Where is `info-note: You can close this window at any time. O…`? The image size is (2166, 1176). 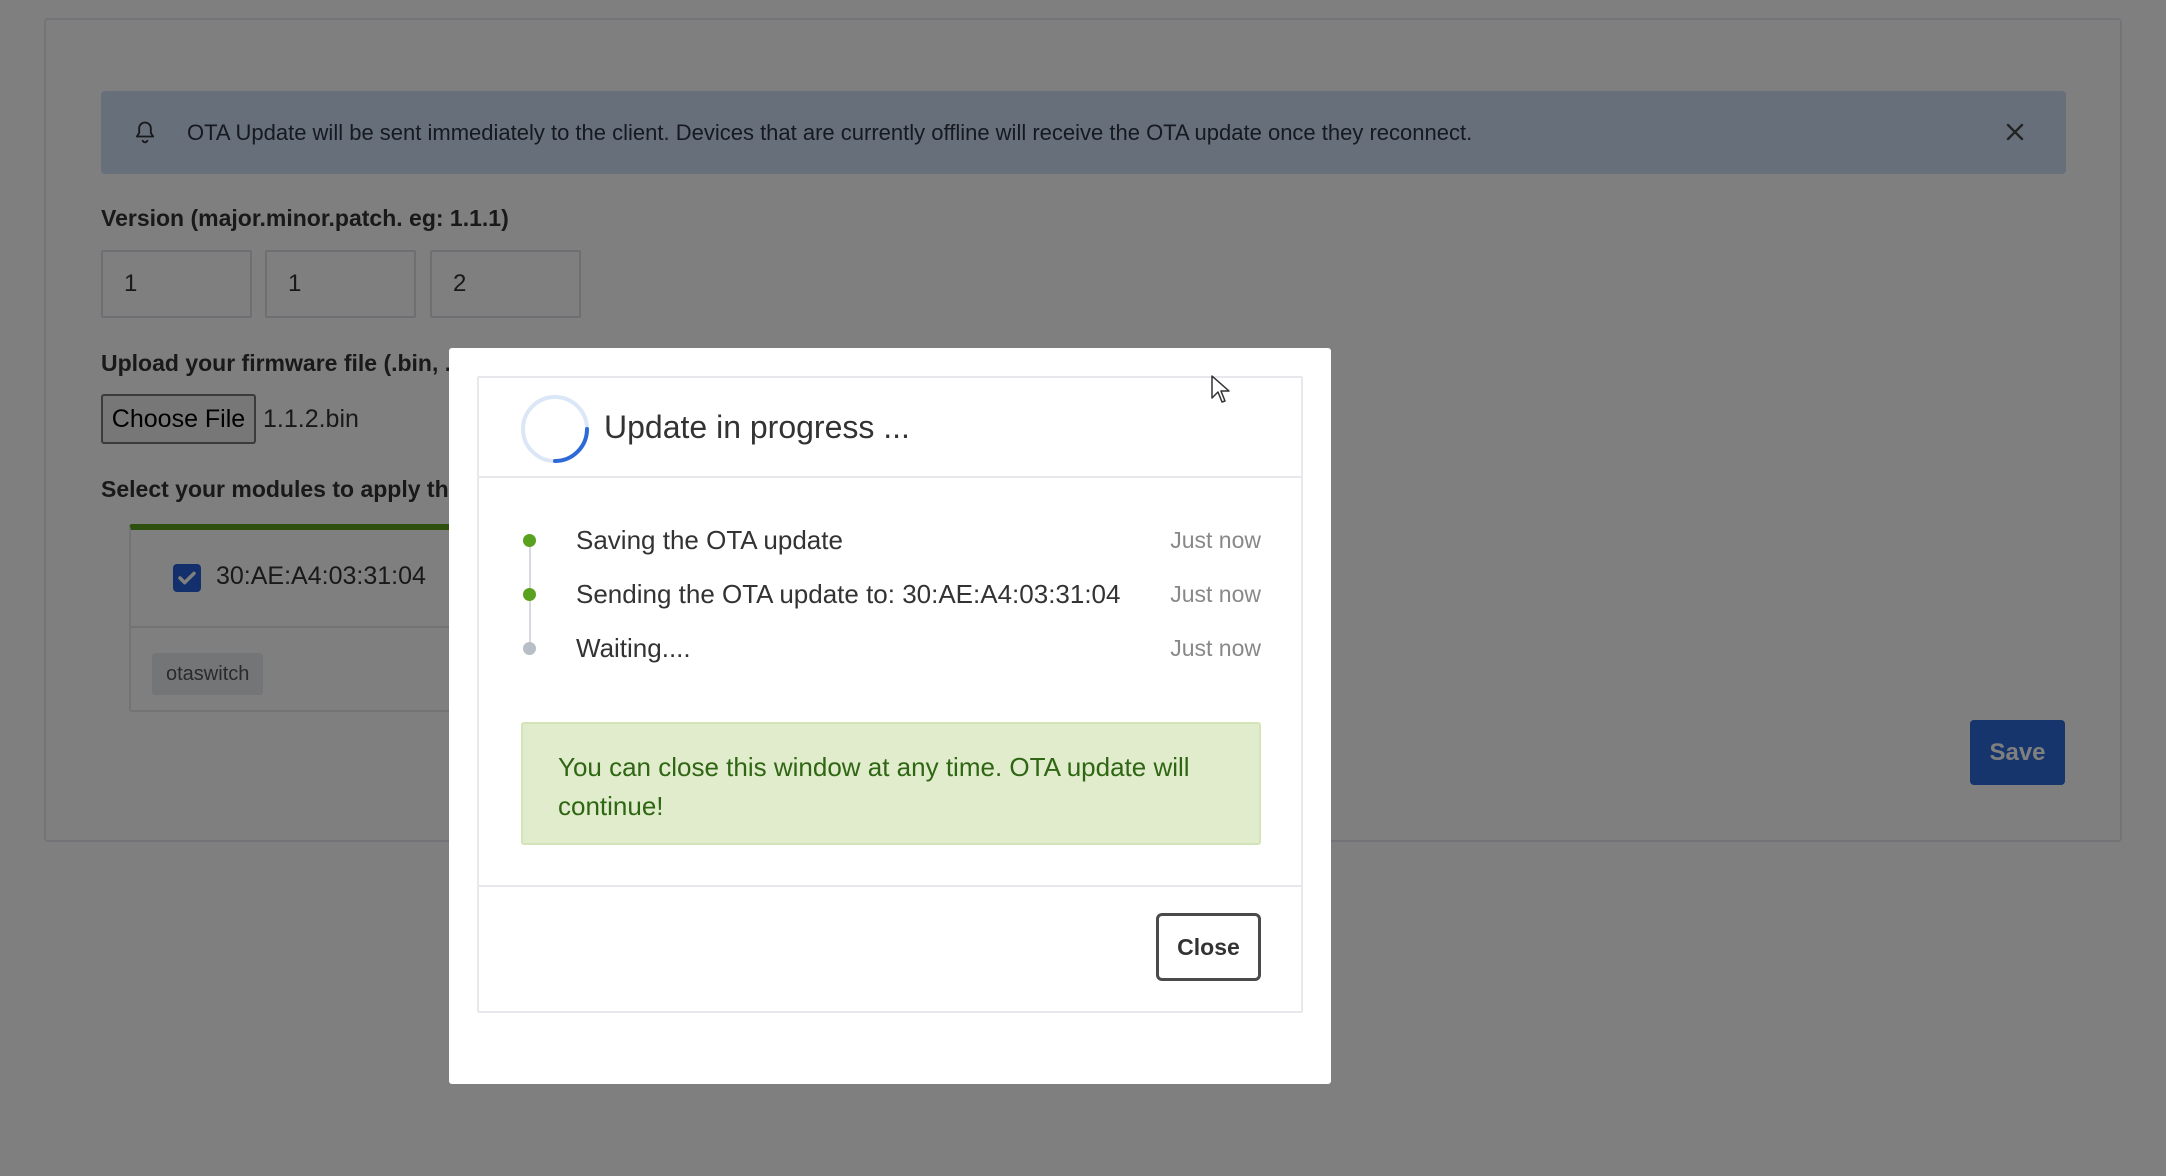 info-note: You can close this window at any time. O… is located at coordinates (891, 783).